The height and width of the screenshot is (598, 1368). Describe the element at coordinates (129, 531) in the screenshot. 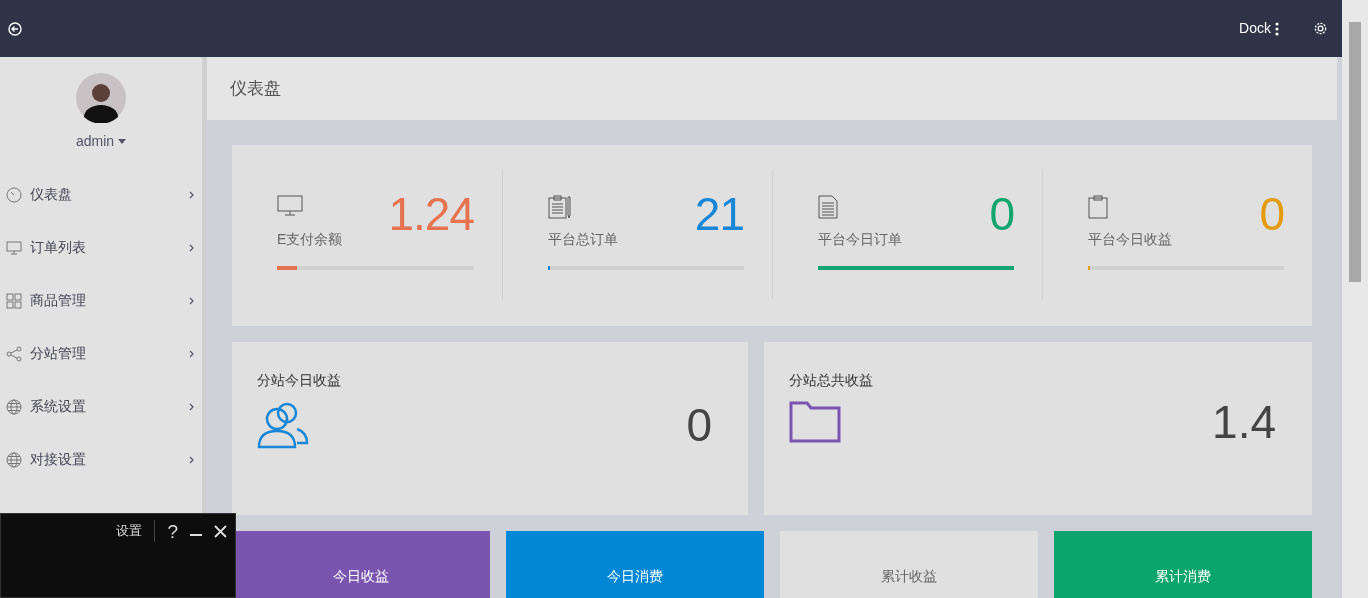

I see `settings-link: 设置` at that location.